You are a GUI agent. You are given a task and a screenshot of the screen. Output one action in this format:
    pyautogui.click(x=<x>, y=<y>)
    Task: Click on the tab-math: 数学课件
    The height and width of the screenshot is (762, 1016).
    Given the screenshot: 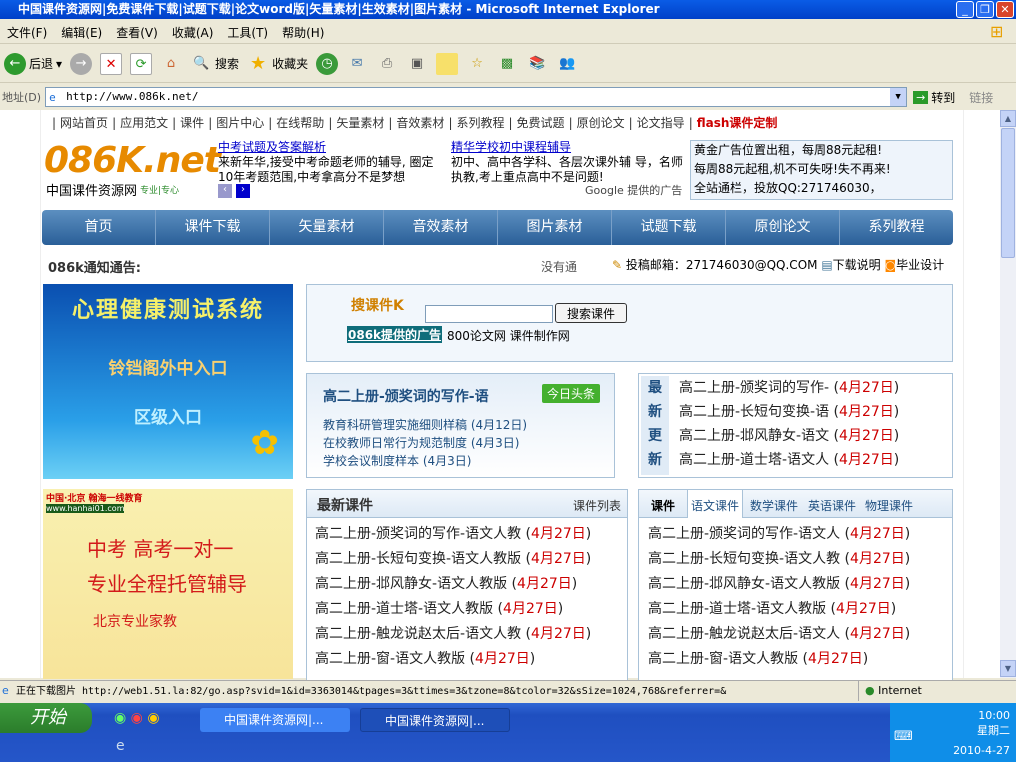 What is the action you would take?
    pyautogui.click(x=774, y=505)
    